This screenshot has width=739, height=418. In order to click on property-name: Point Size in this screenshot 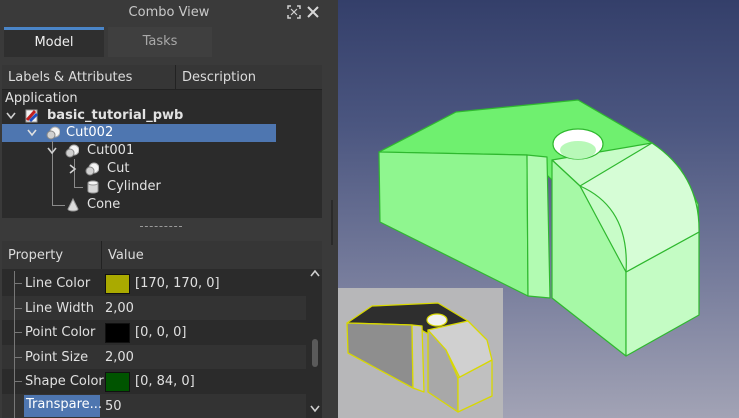, I will do `click(57, 357)`.